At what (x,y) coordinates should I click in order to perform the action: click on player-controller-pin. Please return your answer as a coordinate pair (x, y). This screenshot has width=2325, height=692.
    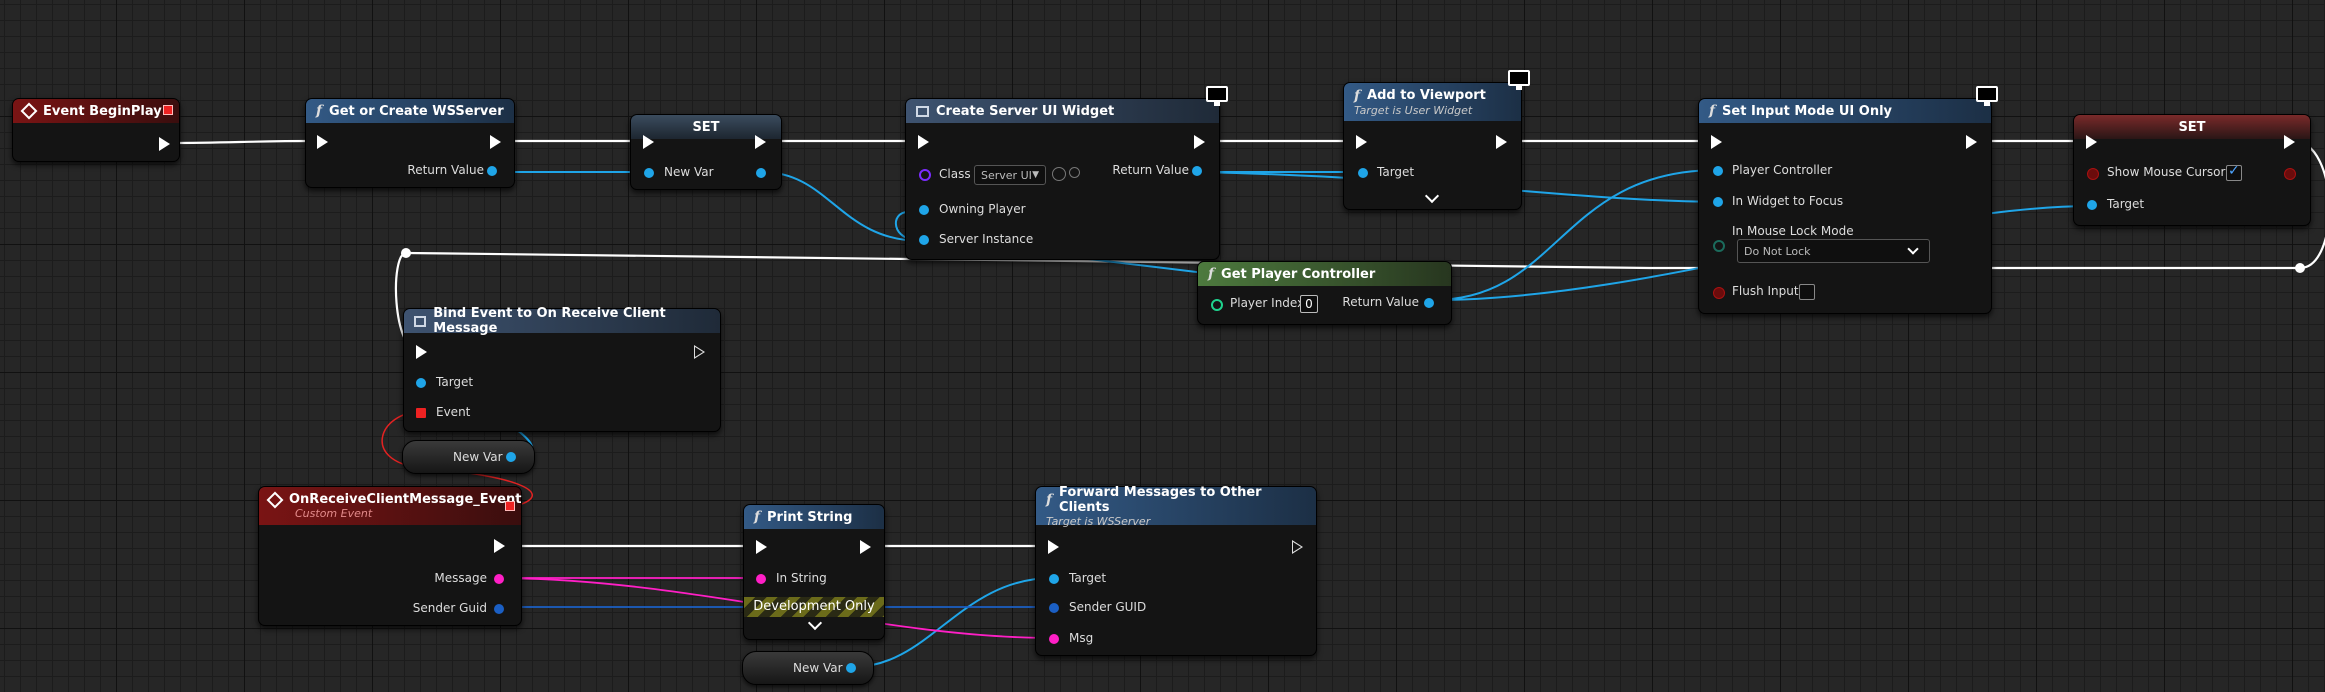
    Looking at the image, I should click on (1718, 171).